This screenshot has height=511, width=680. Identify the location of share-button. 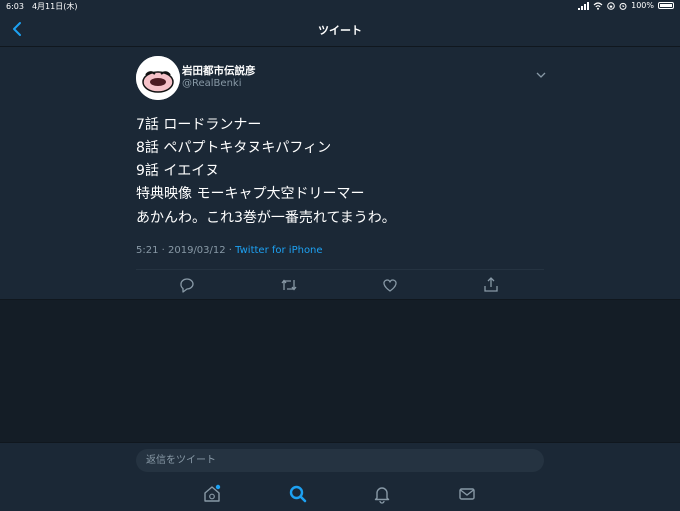
(491, 285).